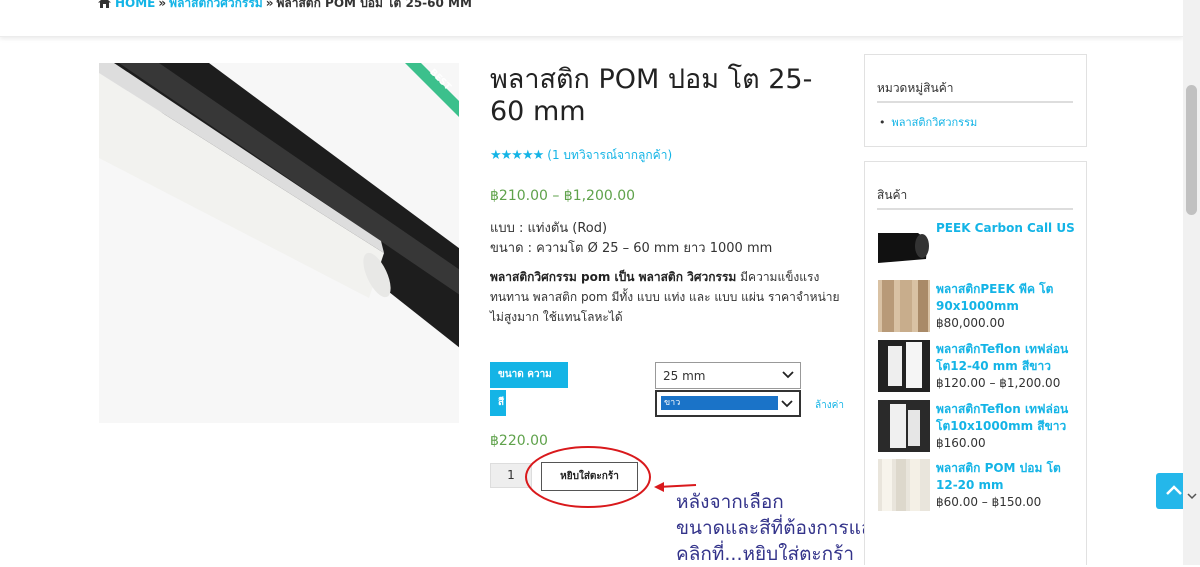  I want to click on color-select: ขาว, so click(728, 403).